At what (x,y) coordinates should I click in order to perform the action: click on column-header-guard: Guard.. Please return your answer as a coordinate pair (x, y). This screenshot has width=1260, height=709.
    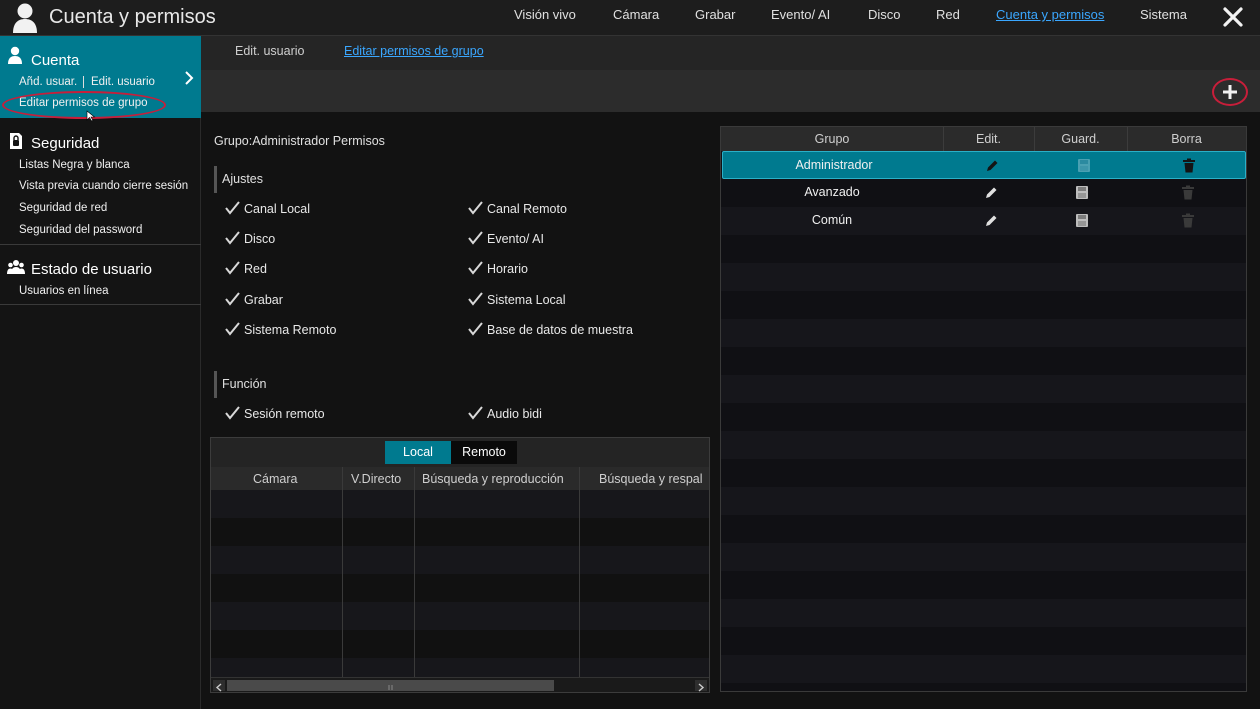
    Looking at the image, I should click on (1080, 139).